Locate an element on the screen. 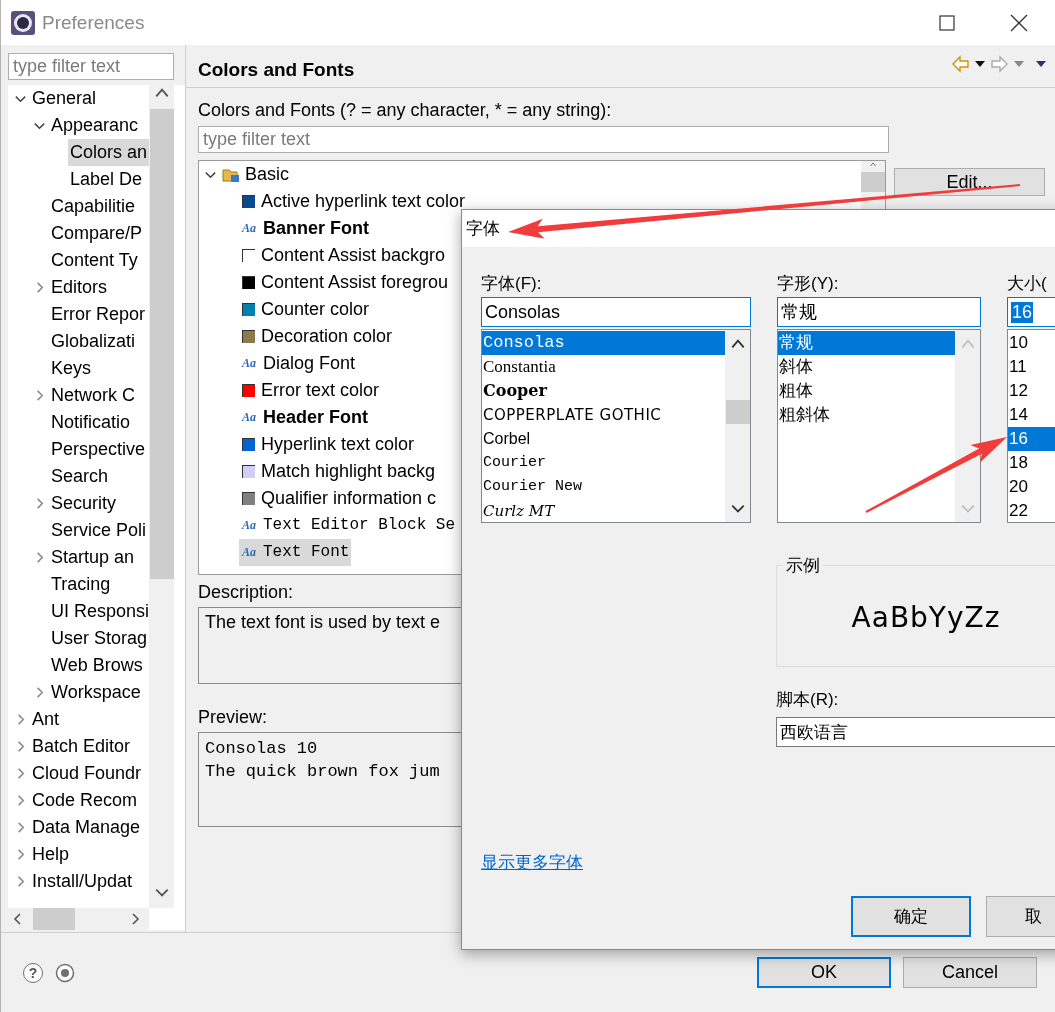 The image size is (1055, 1012). tree-item: Error Repor is located at coordinates (98, 314).